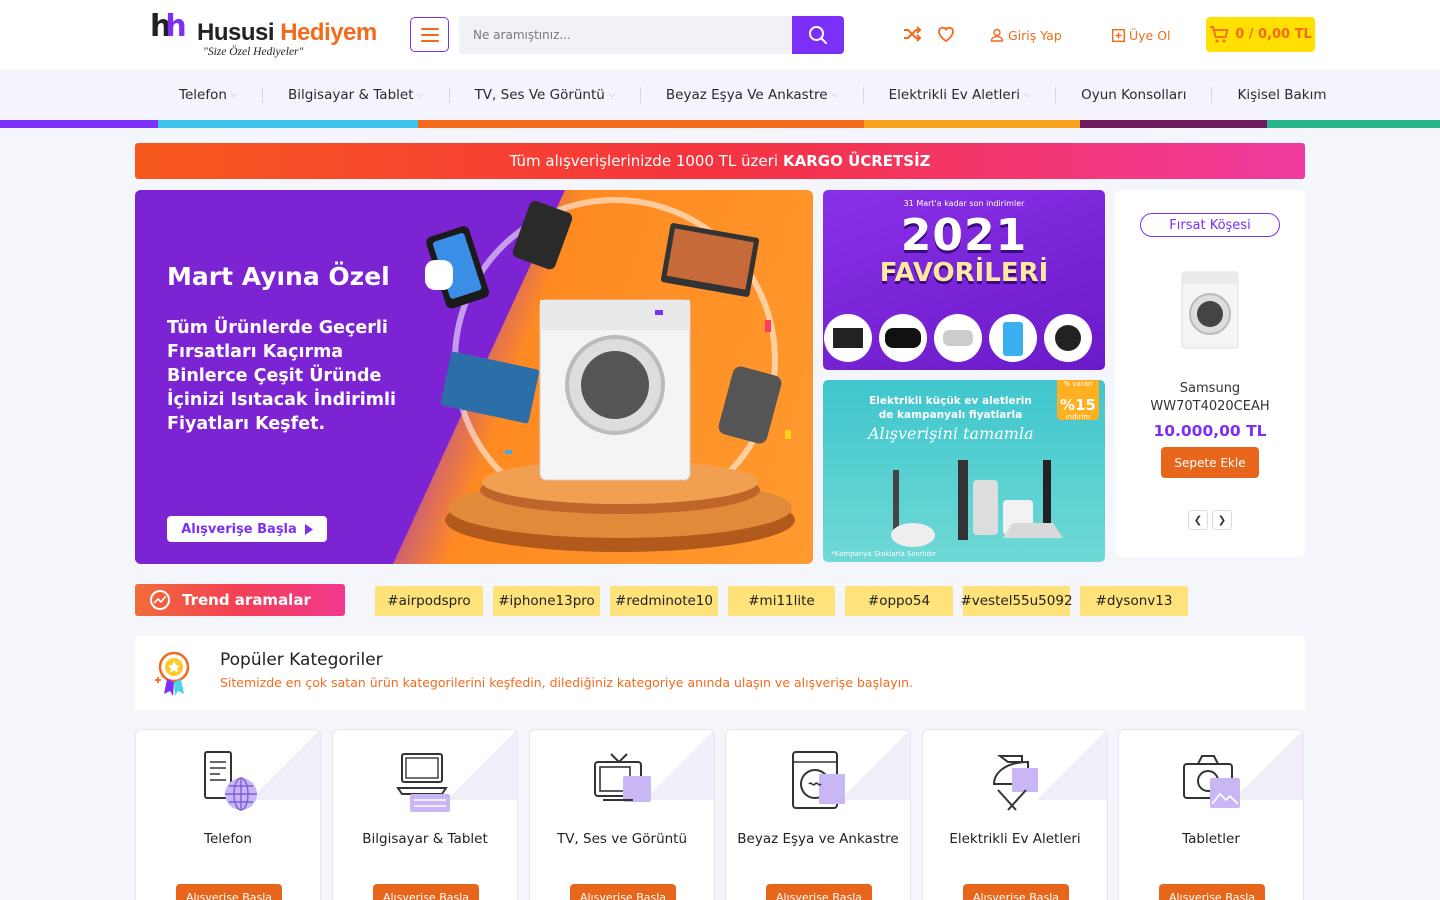 This screenshot has height=900, width=1440. What do you see at coordinates (1211, 814) in the screenshot?
I see `category-card-tabletler: Tabletler Alışverişe Başla` at bounding box center [1211, 814].